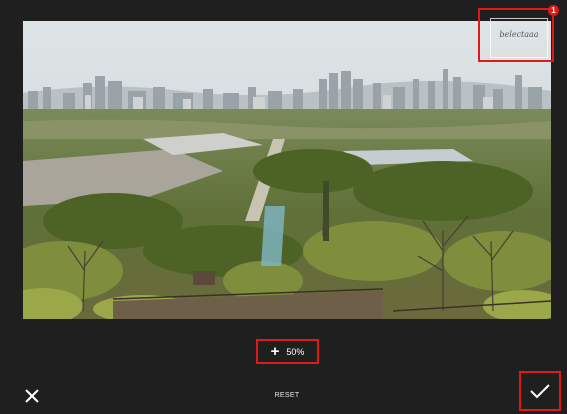 The width and height of the screenshot is (567, 414). I want to click on signature-text: belectaaa, so click(519, 34).